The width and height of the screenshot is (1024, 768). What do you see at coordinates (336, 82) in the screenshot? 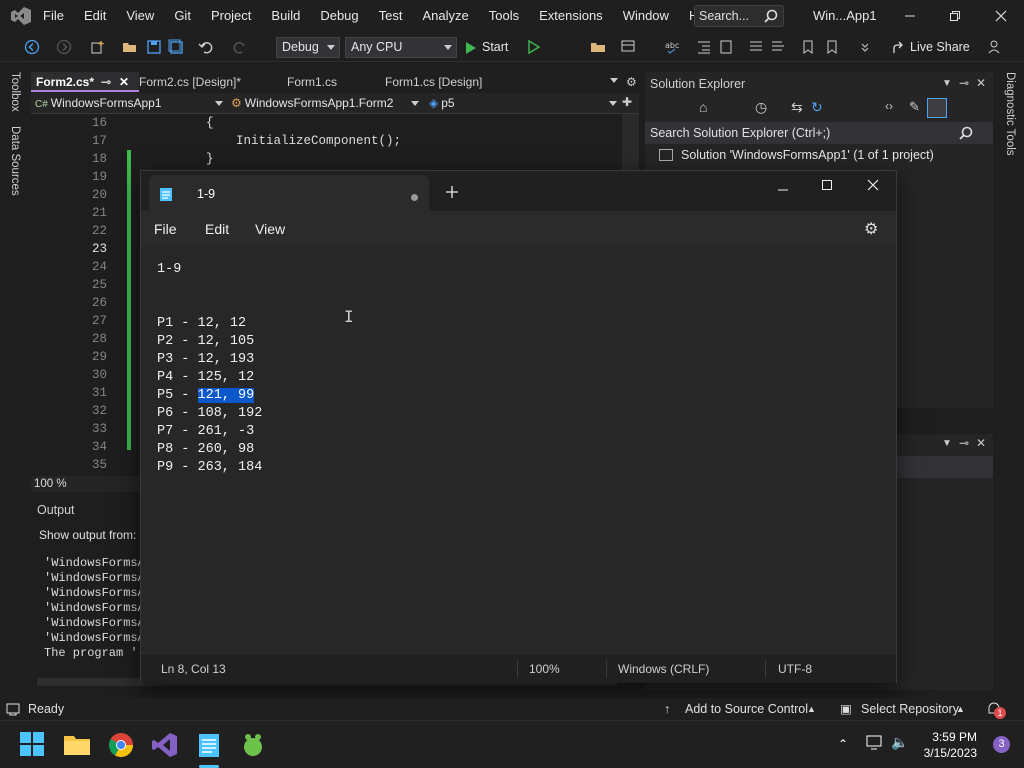
I see `tab-form1-cs: Form1.cs` at bounding box center [336, 82].